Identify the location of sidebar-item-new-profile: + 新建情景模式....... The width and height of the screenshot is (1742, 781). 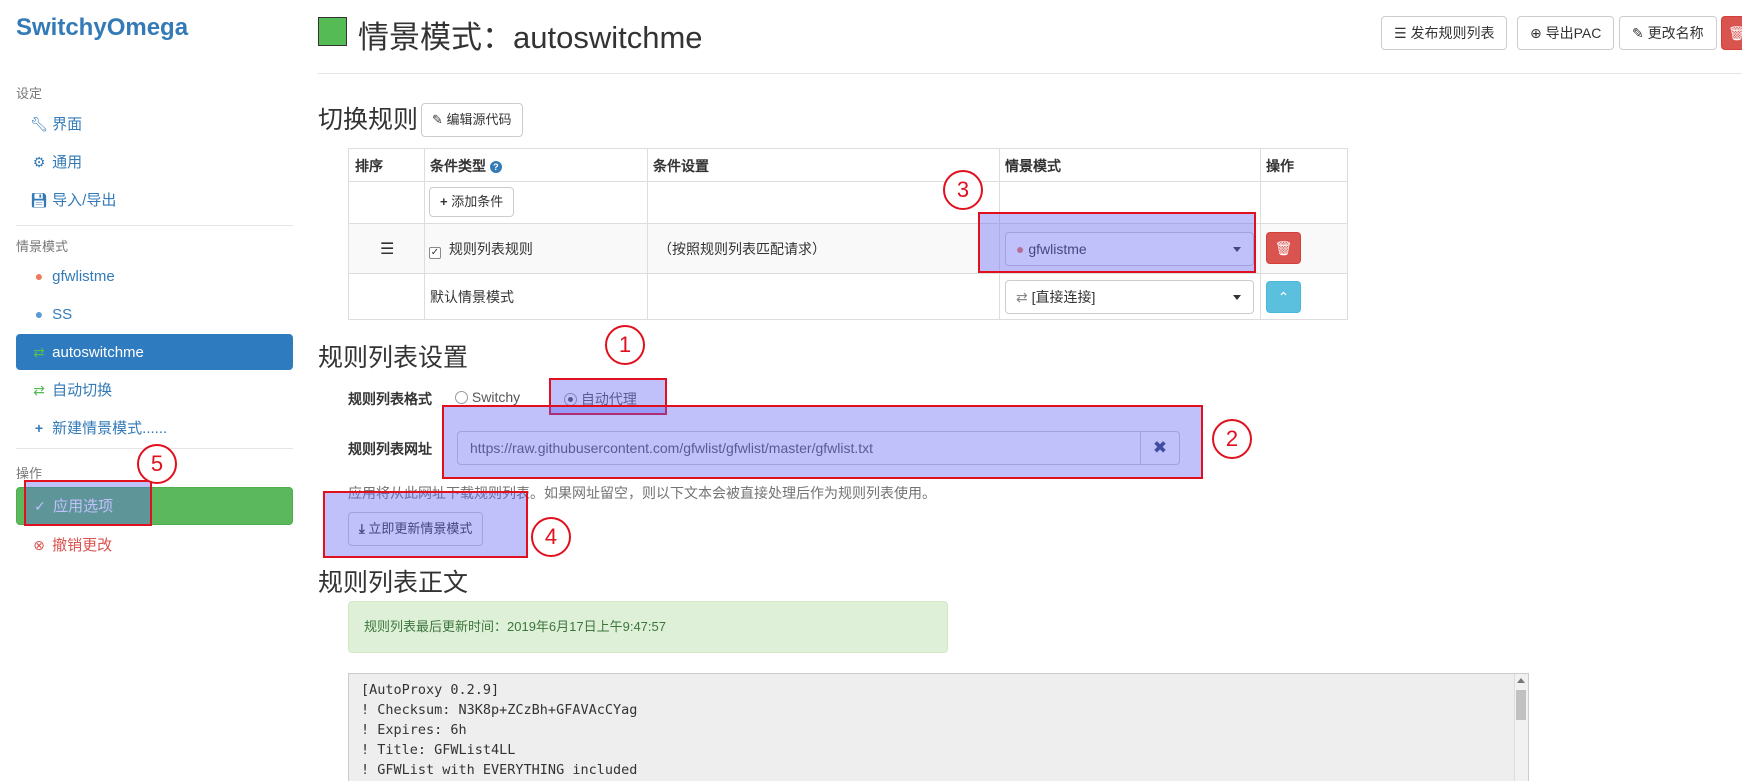
(154, 428).